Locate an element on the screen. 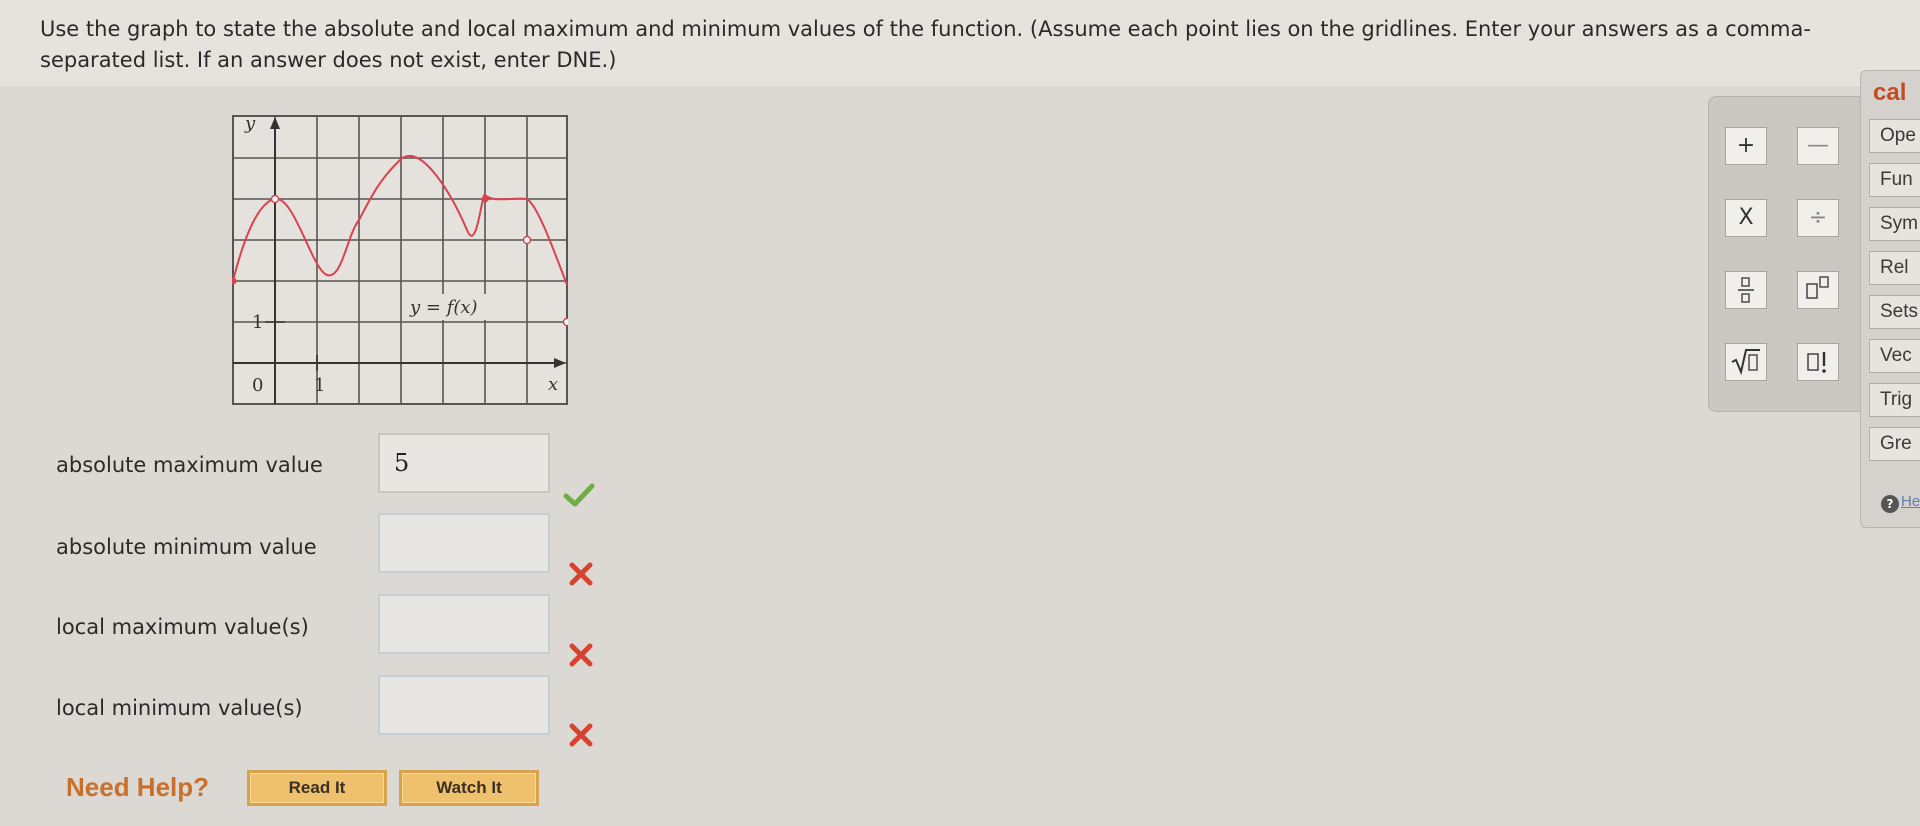 The image size is (1920, 826). local-max-input is located at coordinates (464, 624).